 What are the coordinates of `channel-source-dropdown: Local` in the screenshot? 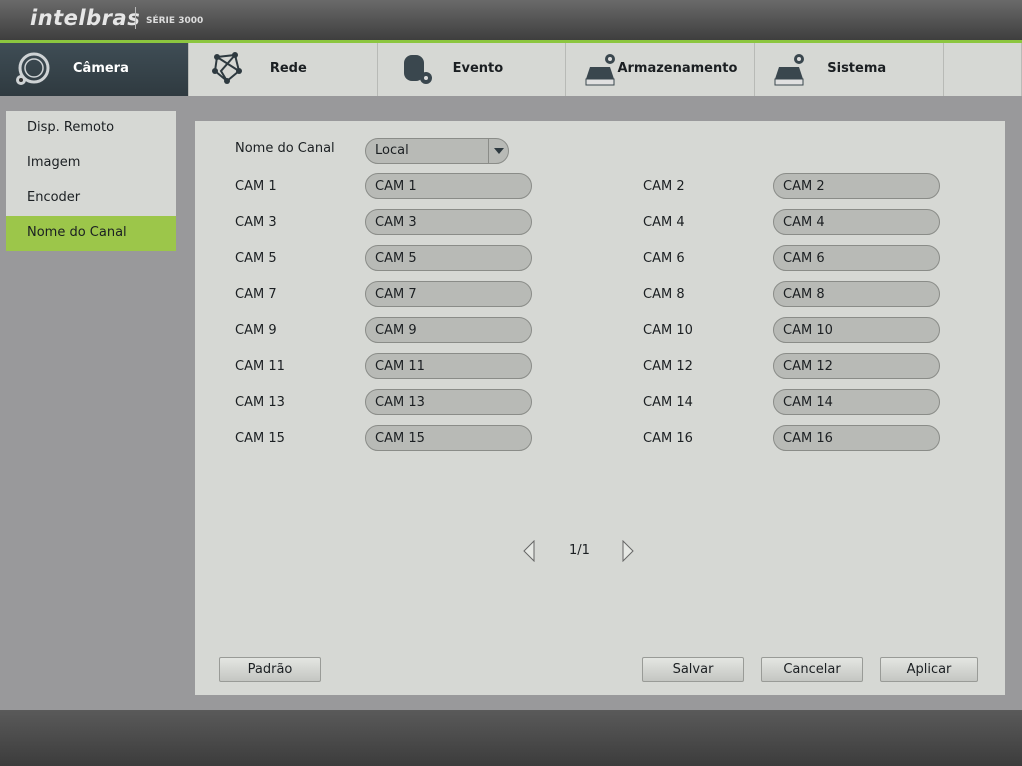 It's located at (437, 151).